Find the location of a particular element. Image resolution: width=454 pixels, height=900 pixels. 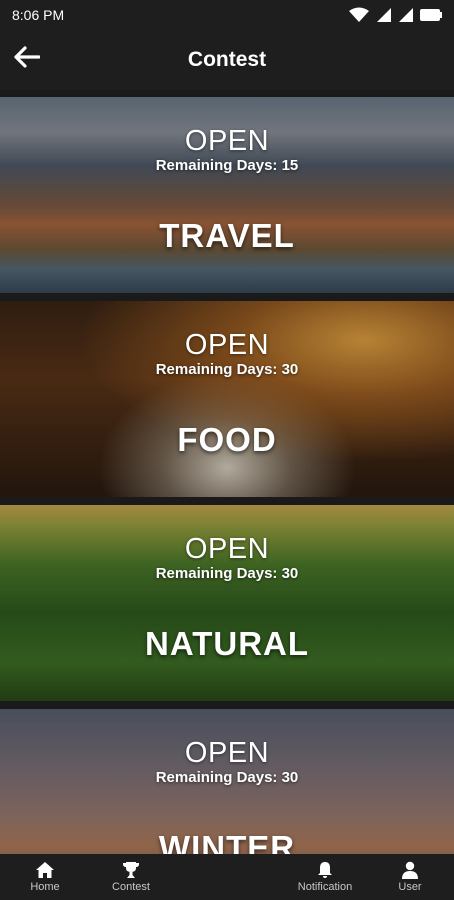

contest-name: NATURAL is located at coordinates (227, 643).